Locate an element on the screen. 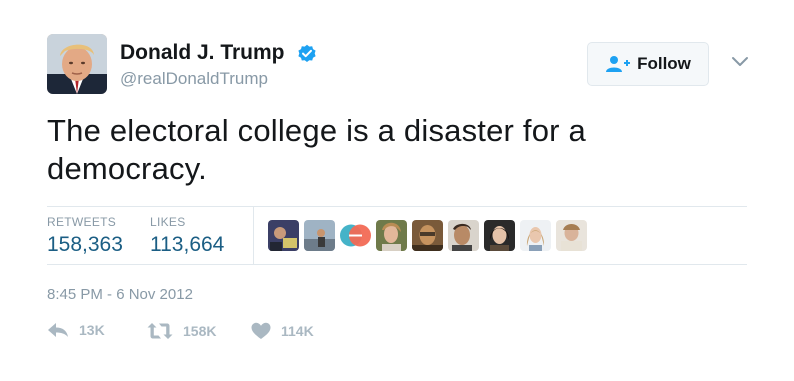 The image size is (794, 381). stat-separator is located at coordinates (253, 235).